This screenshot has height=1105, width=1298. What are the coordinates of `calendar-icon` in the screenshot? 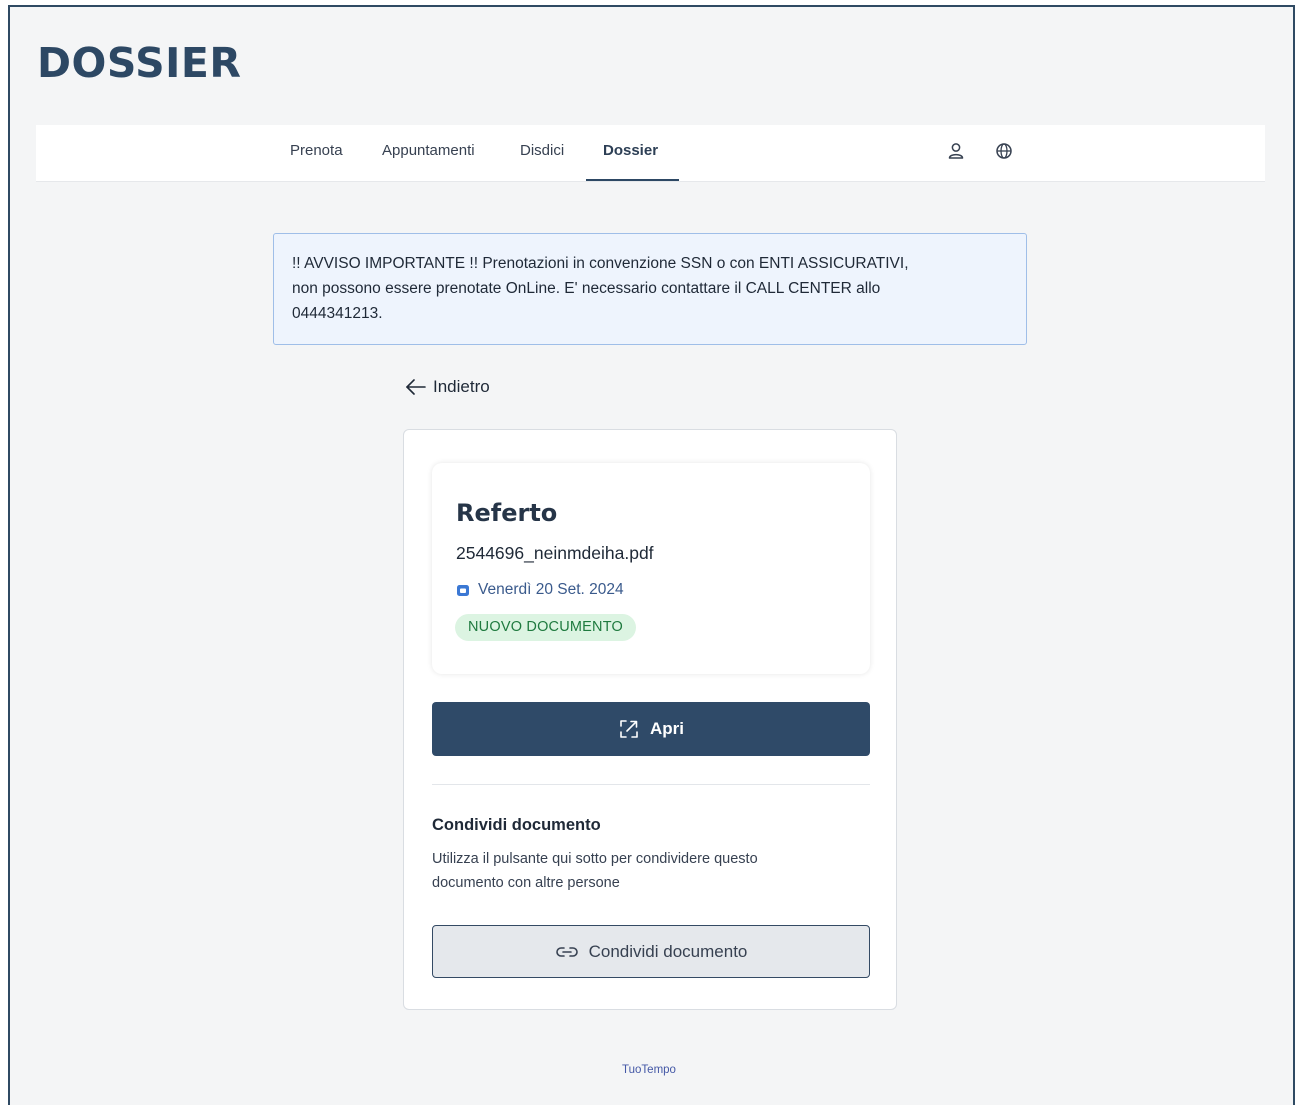 It's located at (463, 590).